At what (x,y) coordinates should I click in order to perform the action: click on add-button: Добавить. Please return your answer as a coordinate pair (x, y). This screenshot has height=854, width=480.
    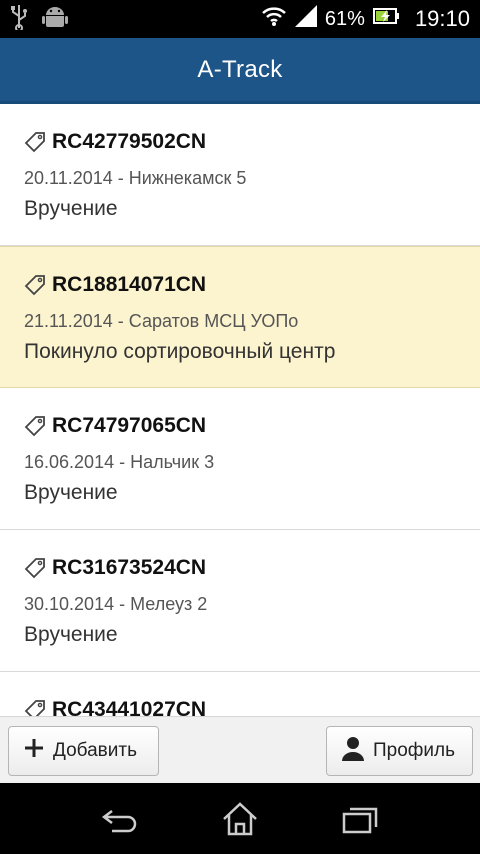
    Looking at the image, I should click on (83, 751).